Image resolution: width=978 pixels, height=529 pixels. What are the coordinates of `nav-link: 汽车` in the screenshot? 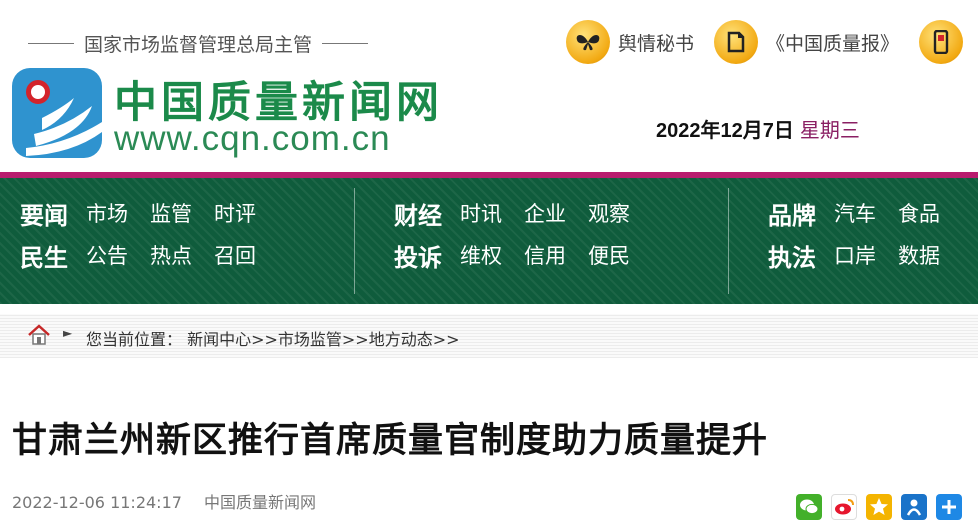 It's located at (855, 213).